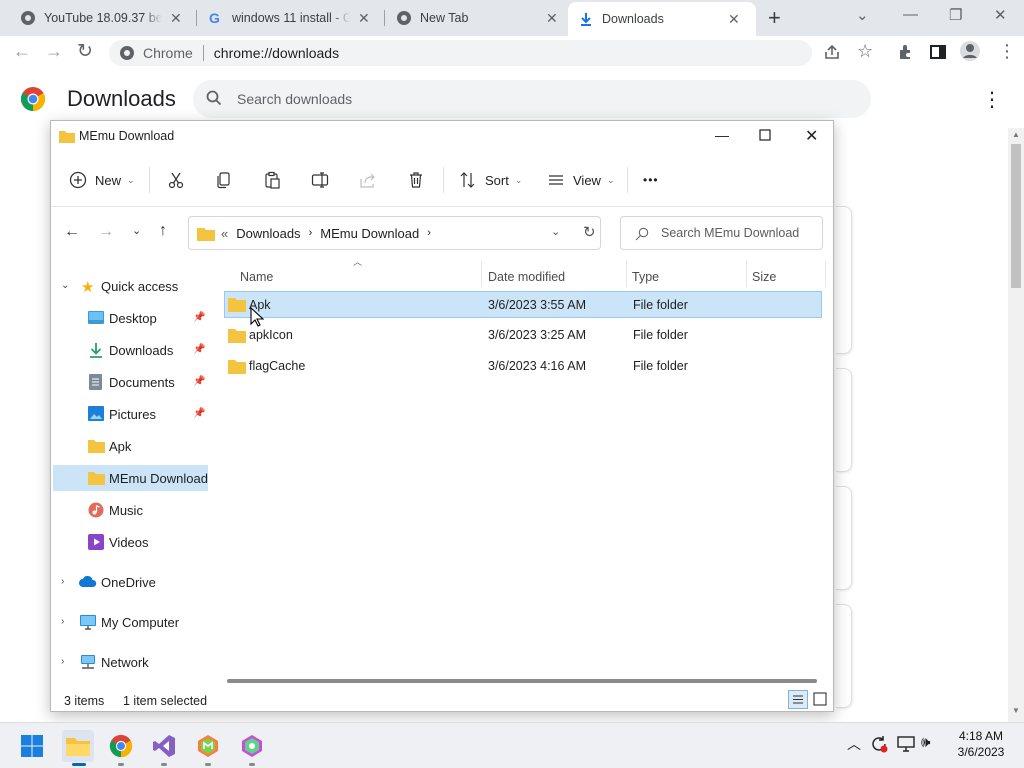 The width and height of the screenshot is (1024, 768). What do you see at coordinates (130, 382) in the screenshot?
I see `nav-item-documents: Documents 📌` at bounding box center [130, 382].